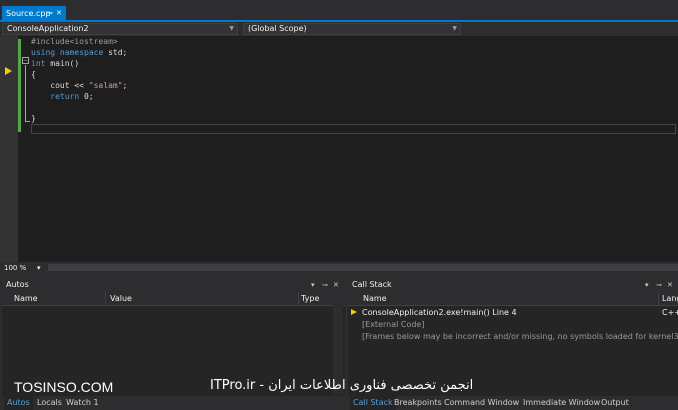 This screenshot has width=678, height=410. Describe the element at coordinates (25, 93) in the screenshot. I see `outline-line` at that location.